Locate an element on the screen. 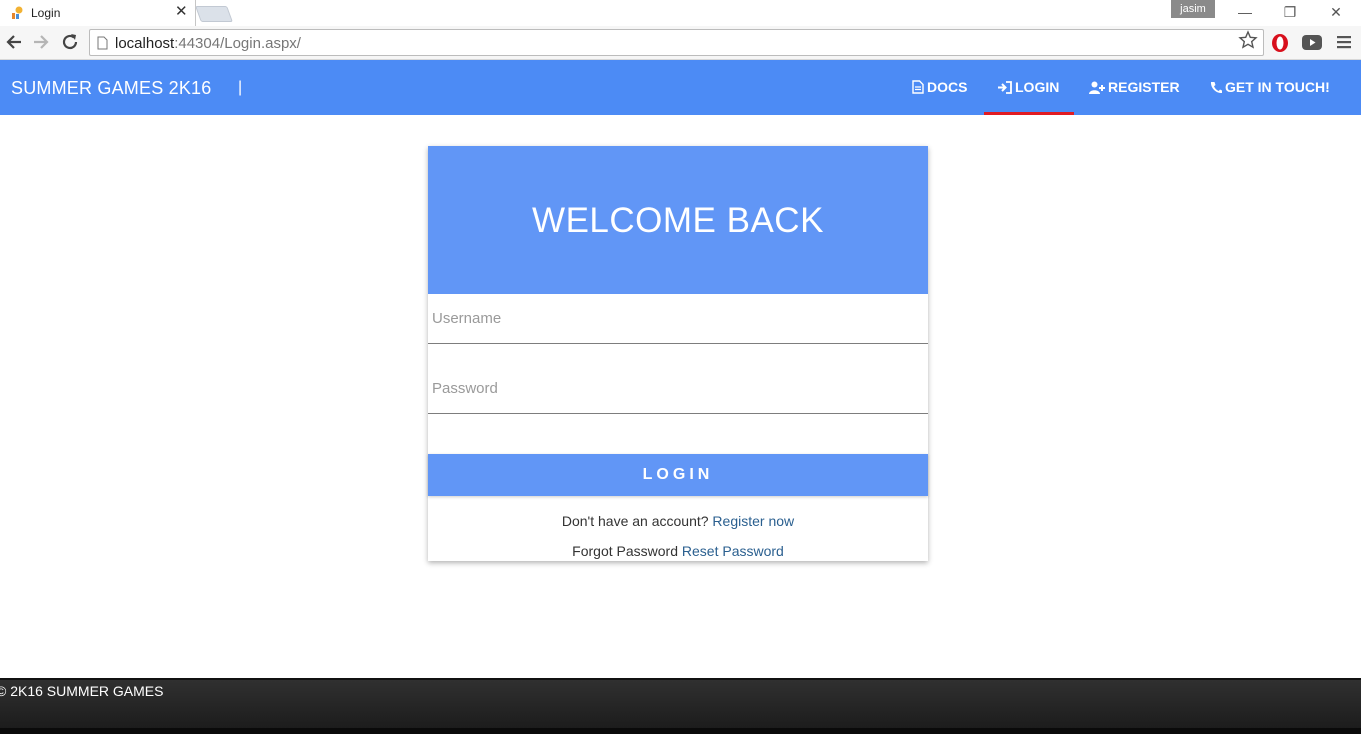  browser-menu-icon is located at coordinates (1344, 42).